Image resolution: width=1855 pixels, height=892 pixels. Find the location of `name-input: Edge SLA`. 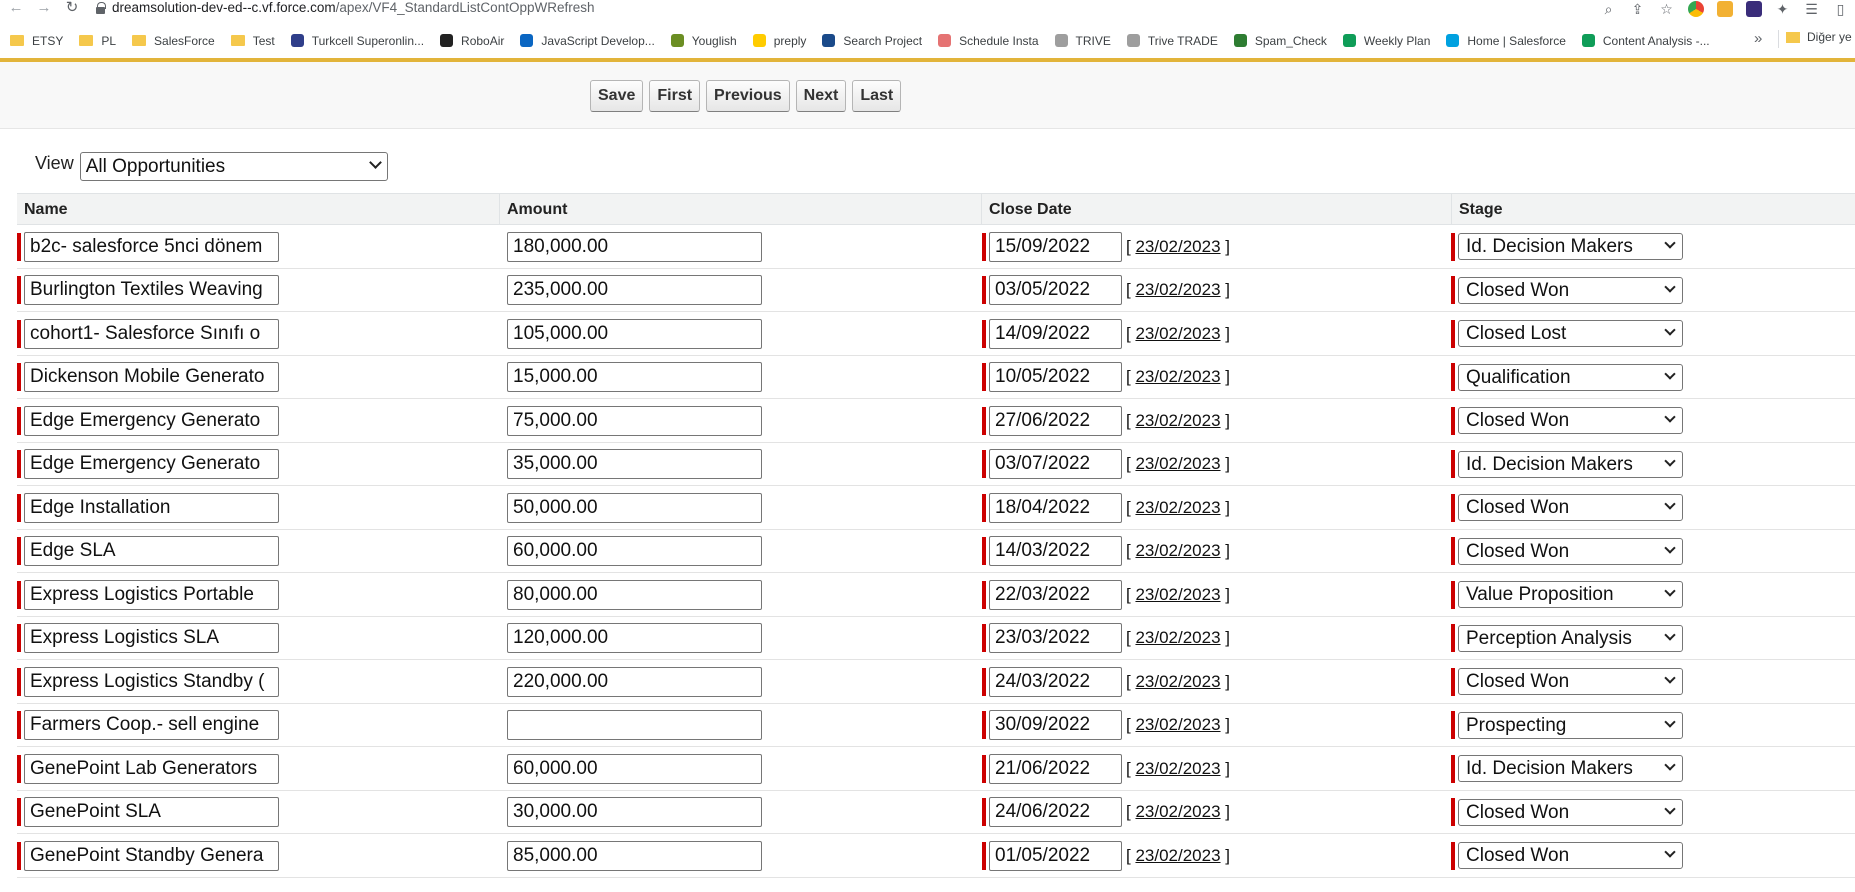

name-input: Edge SLA is located at coordinates (151, 551).